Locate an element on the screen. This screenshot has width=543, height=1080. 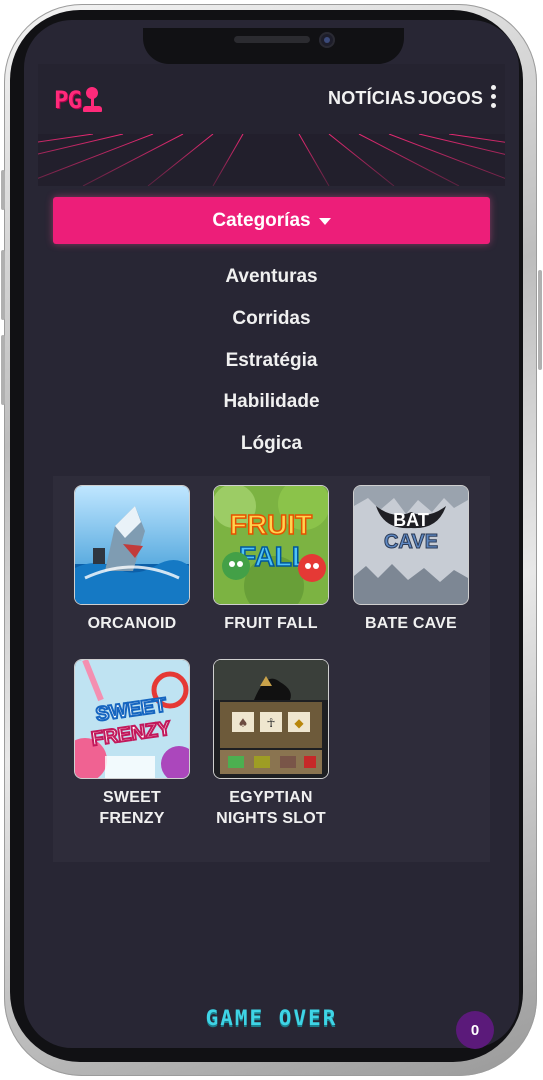
category-aventuras: Aventuras is located at coordinates (271, 277).